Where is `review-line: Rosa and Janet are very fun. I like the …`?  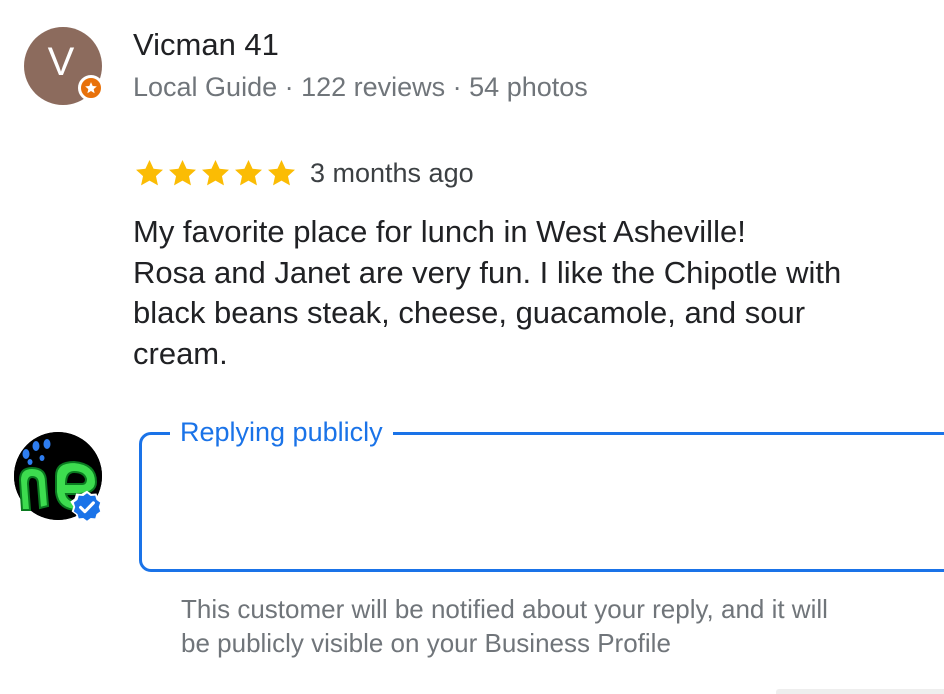
review-line: Rosa and Janet are very fun. I like the … is located at coordinates (487, 272).